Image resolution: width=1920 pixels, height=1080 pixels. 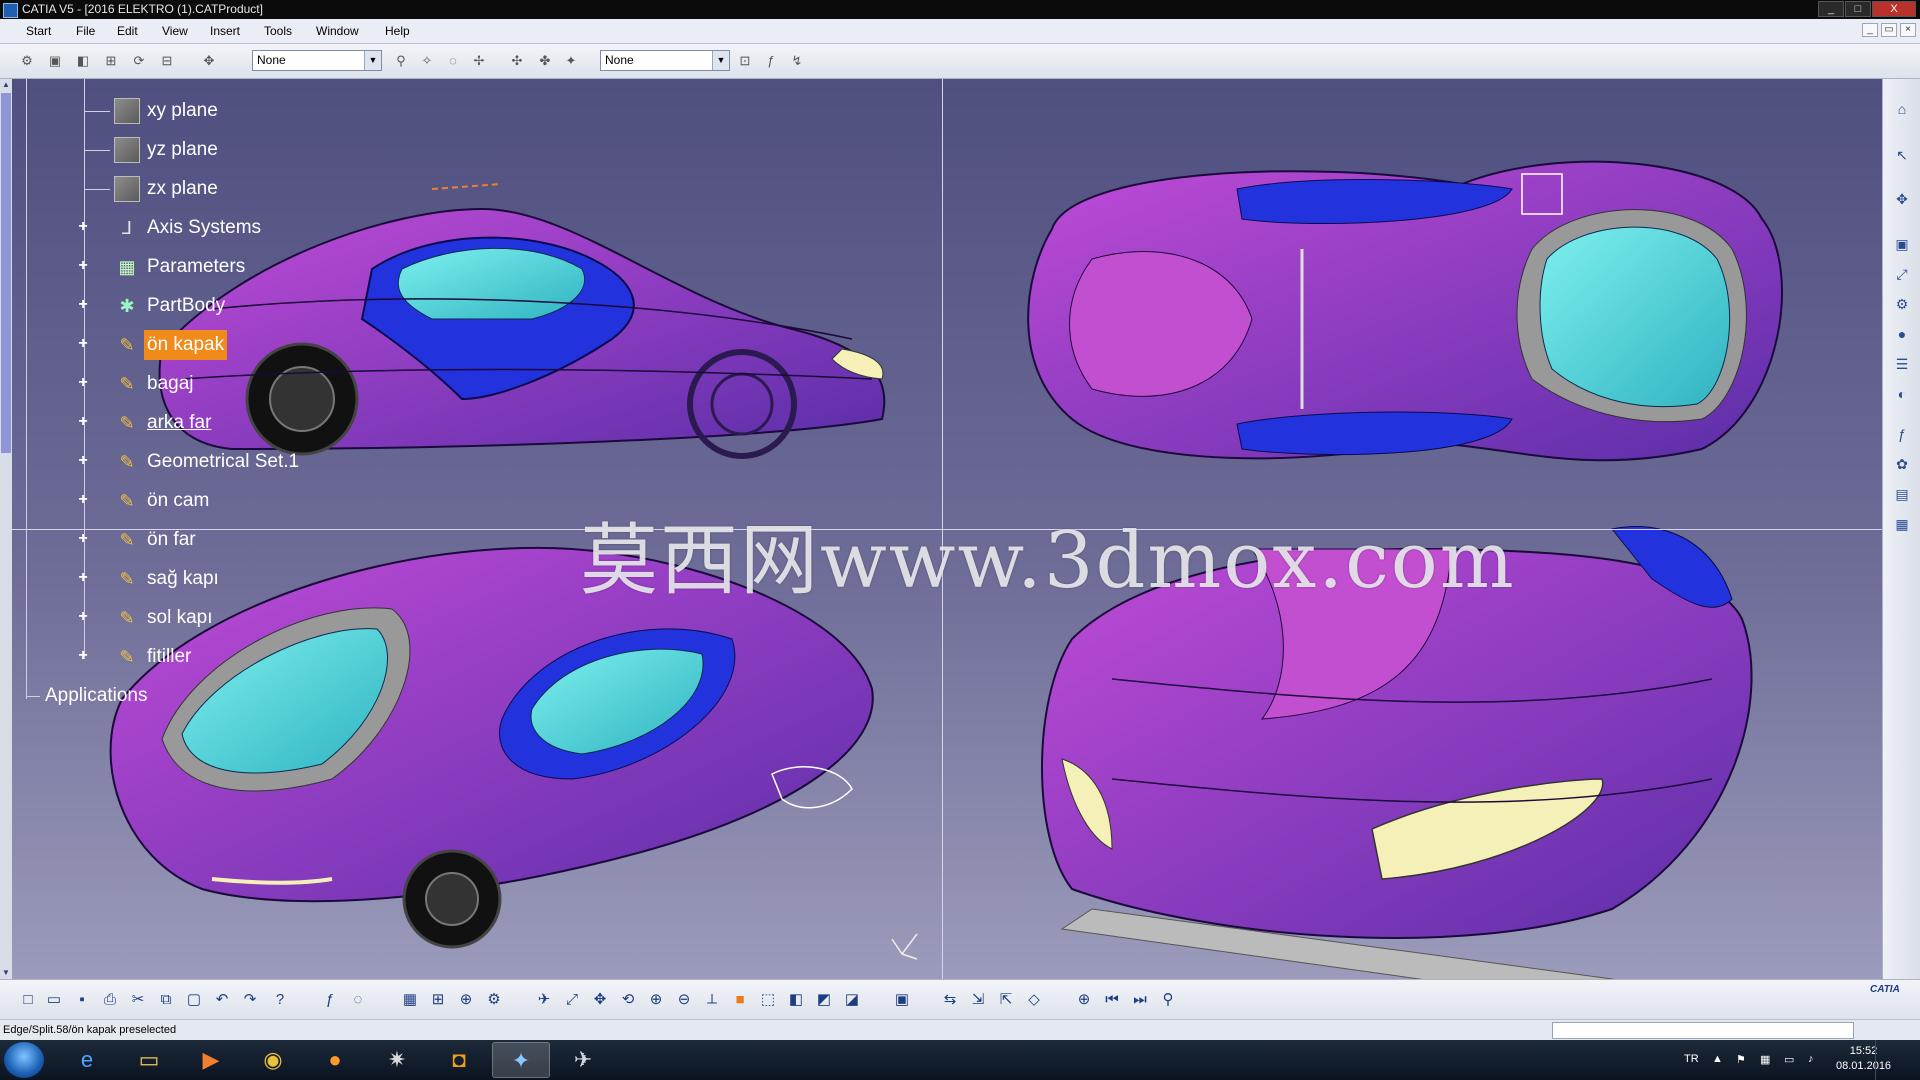 I want to click on knowledge-icon: ƒ, so click(x=1902, y=434).